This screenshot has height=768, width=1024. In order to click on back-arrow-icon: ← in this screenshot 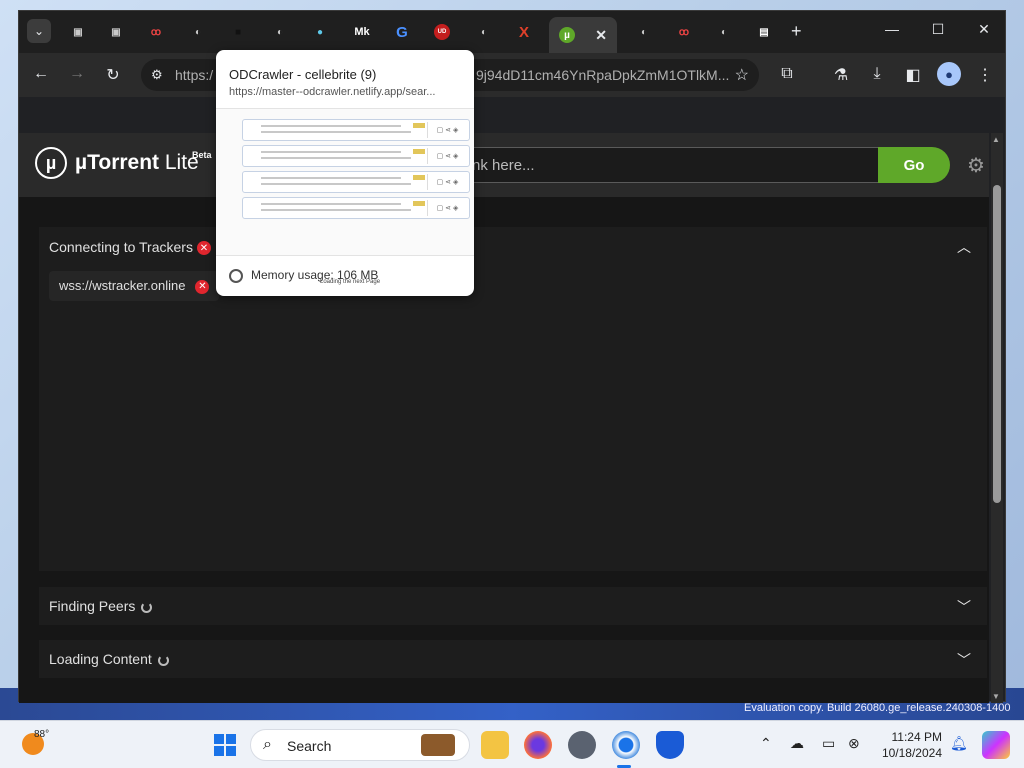, I will do `click(41, 74)`.